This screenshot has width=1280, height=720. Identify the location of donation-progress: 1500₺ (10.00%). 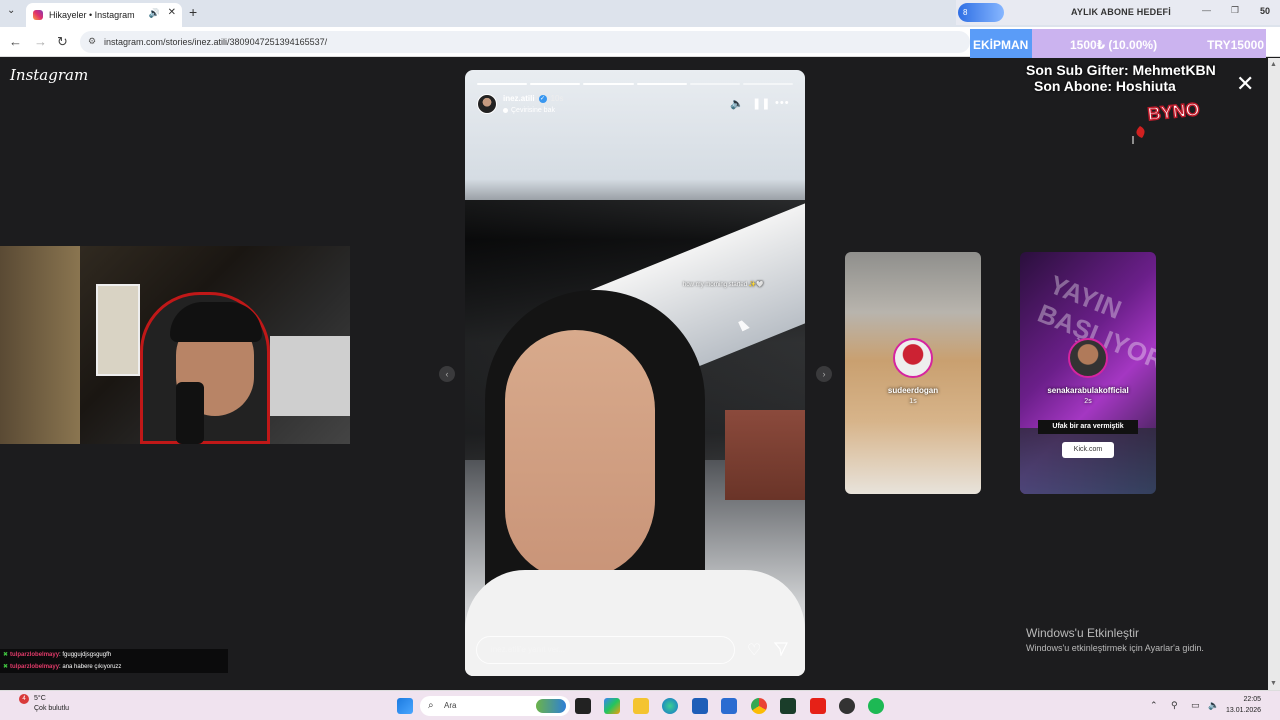
(1114, 45).